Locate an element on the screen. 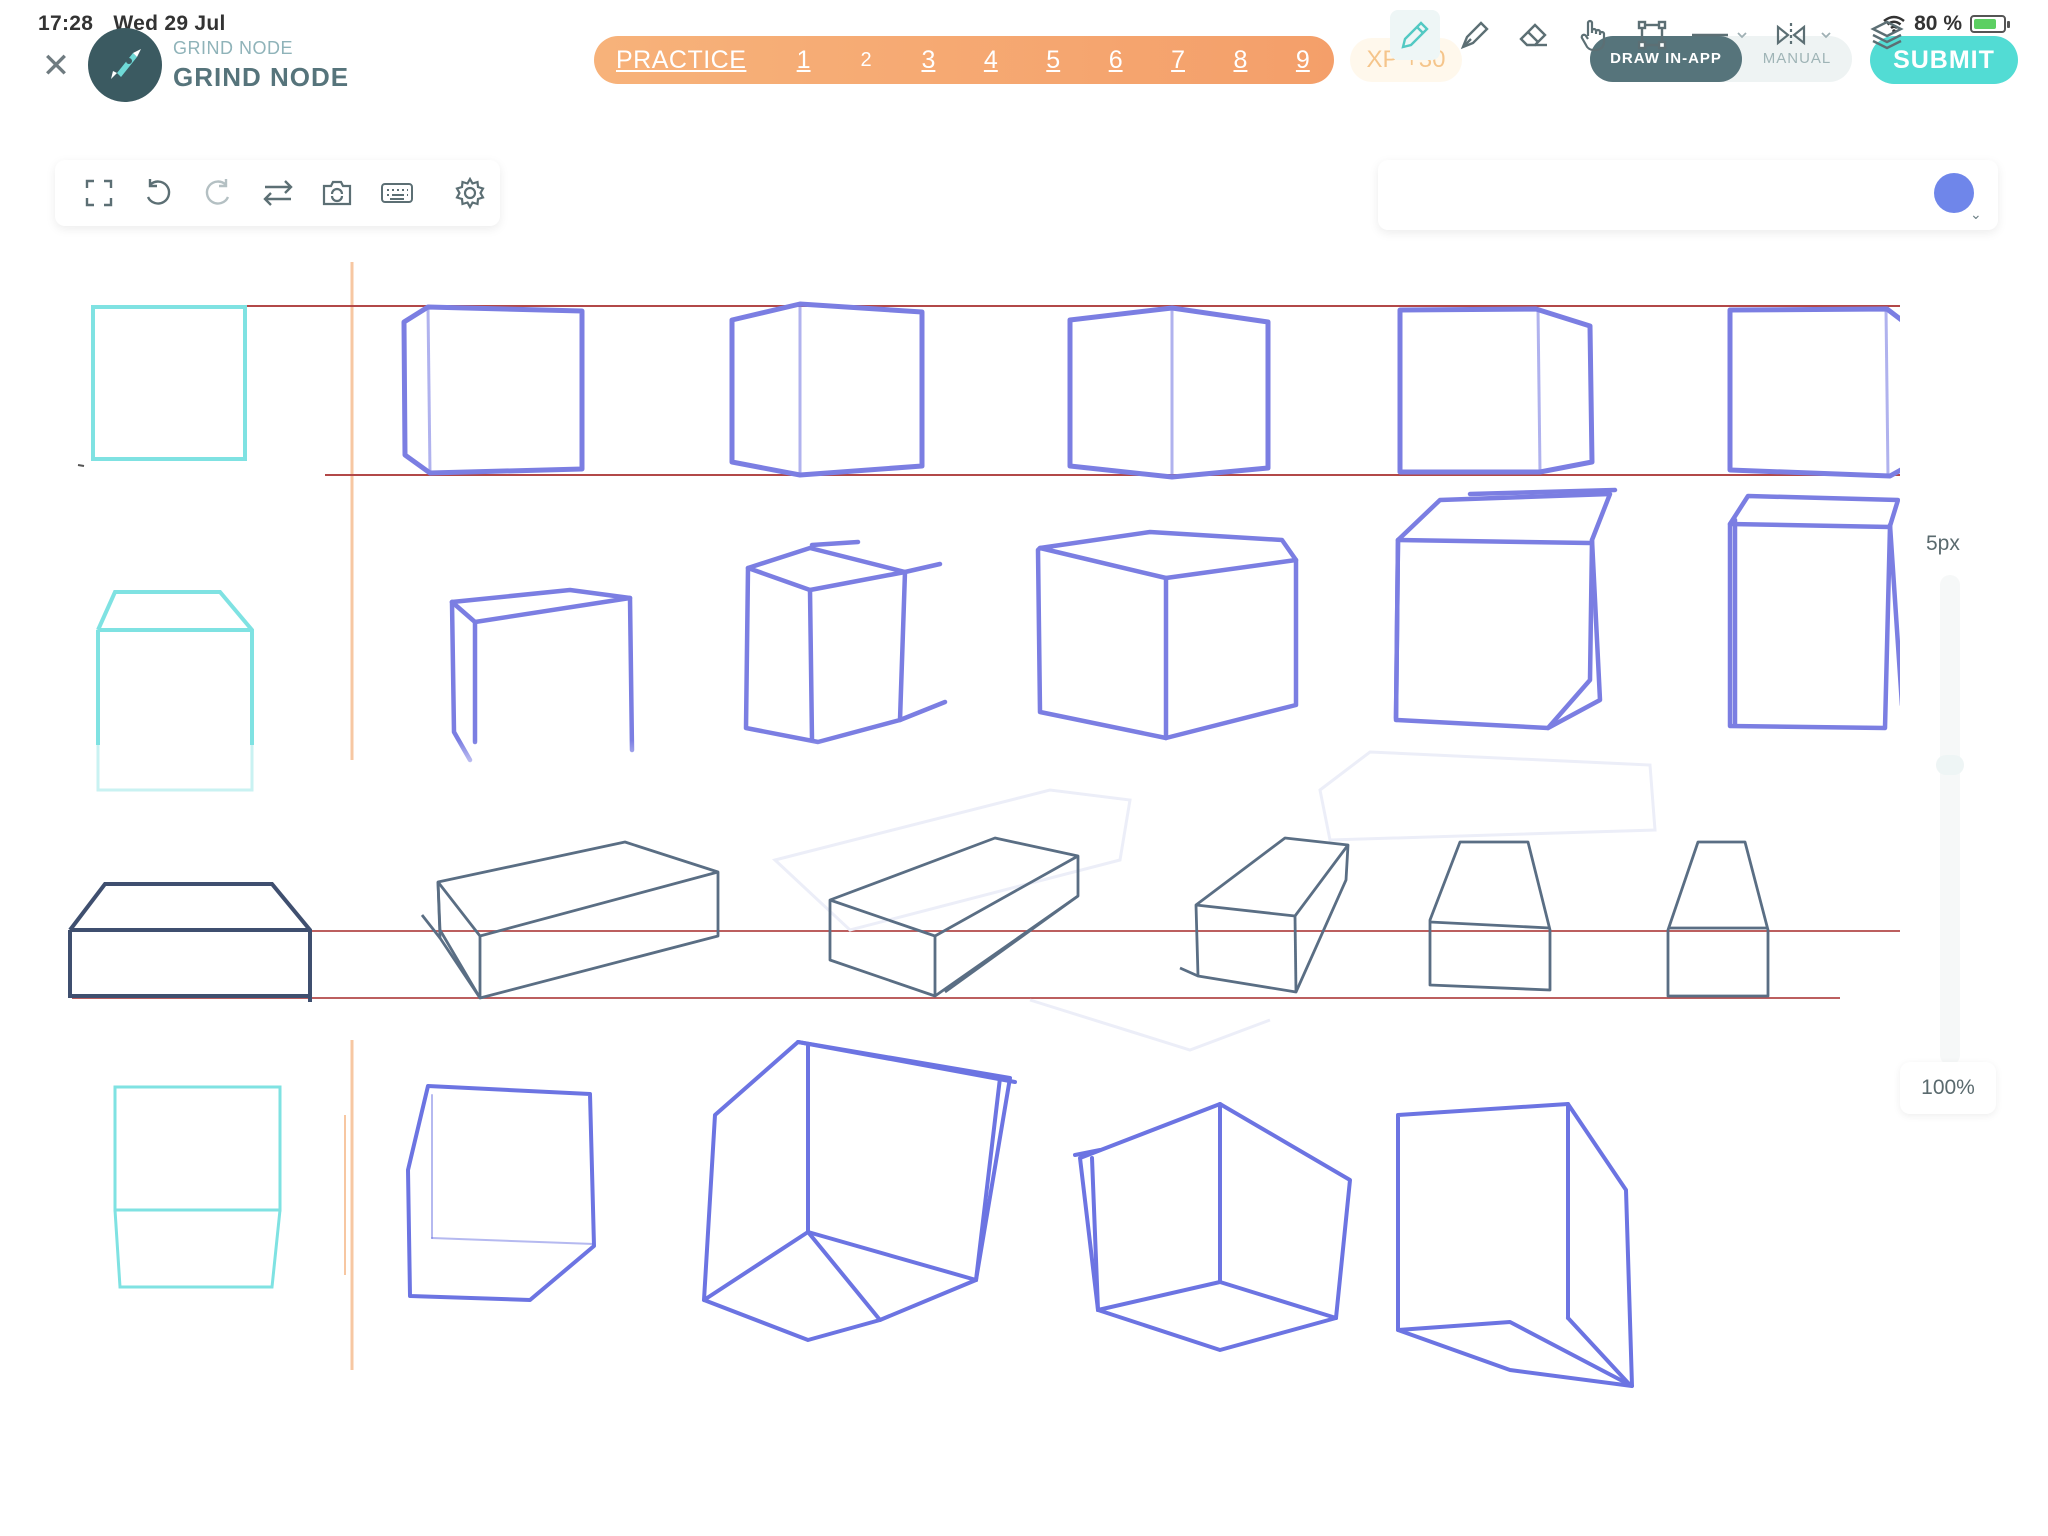 This screenshot has width=2048, height=1536. reference-box-bottom is located at coordinates (175, 768).